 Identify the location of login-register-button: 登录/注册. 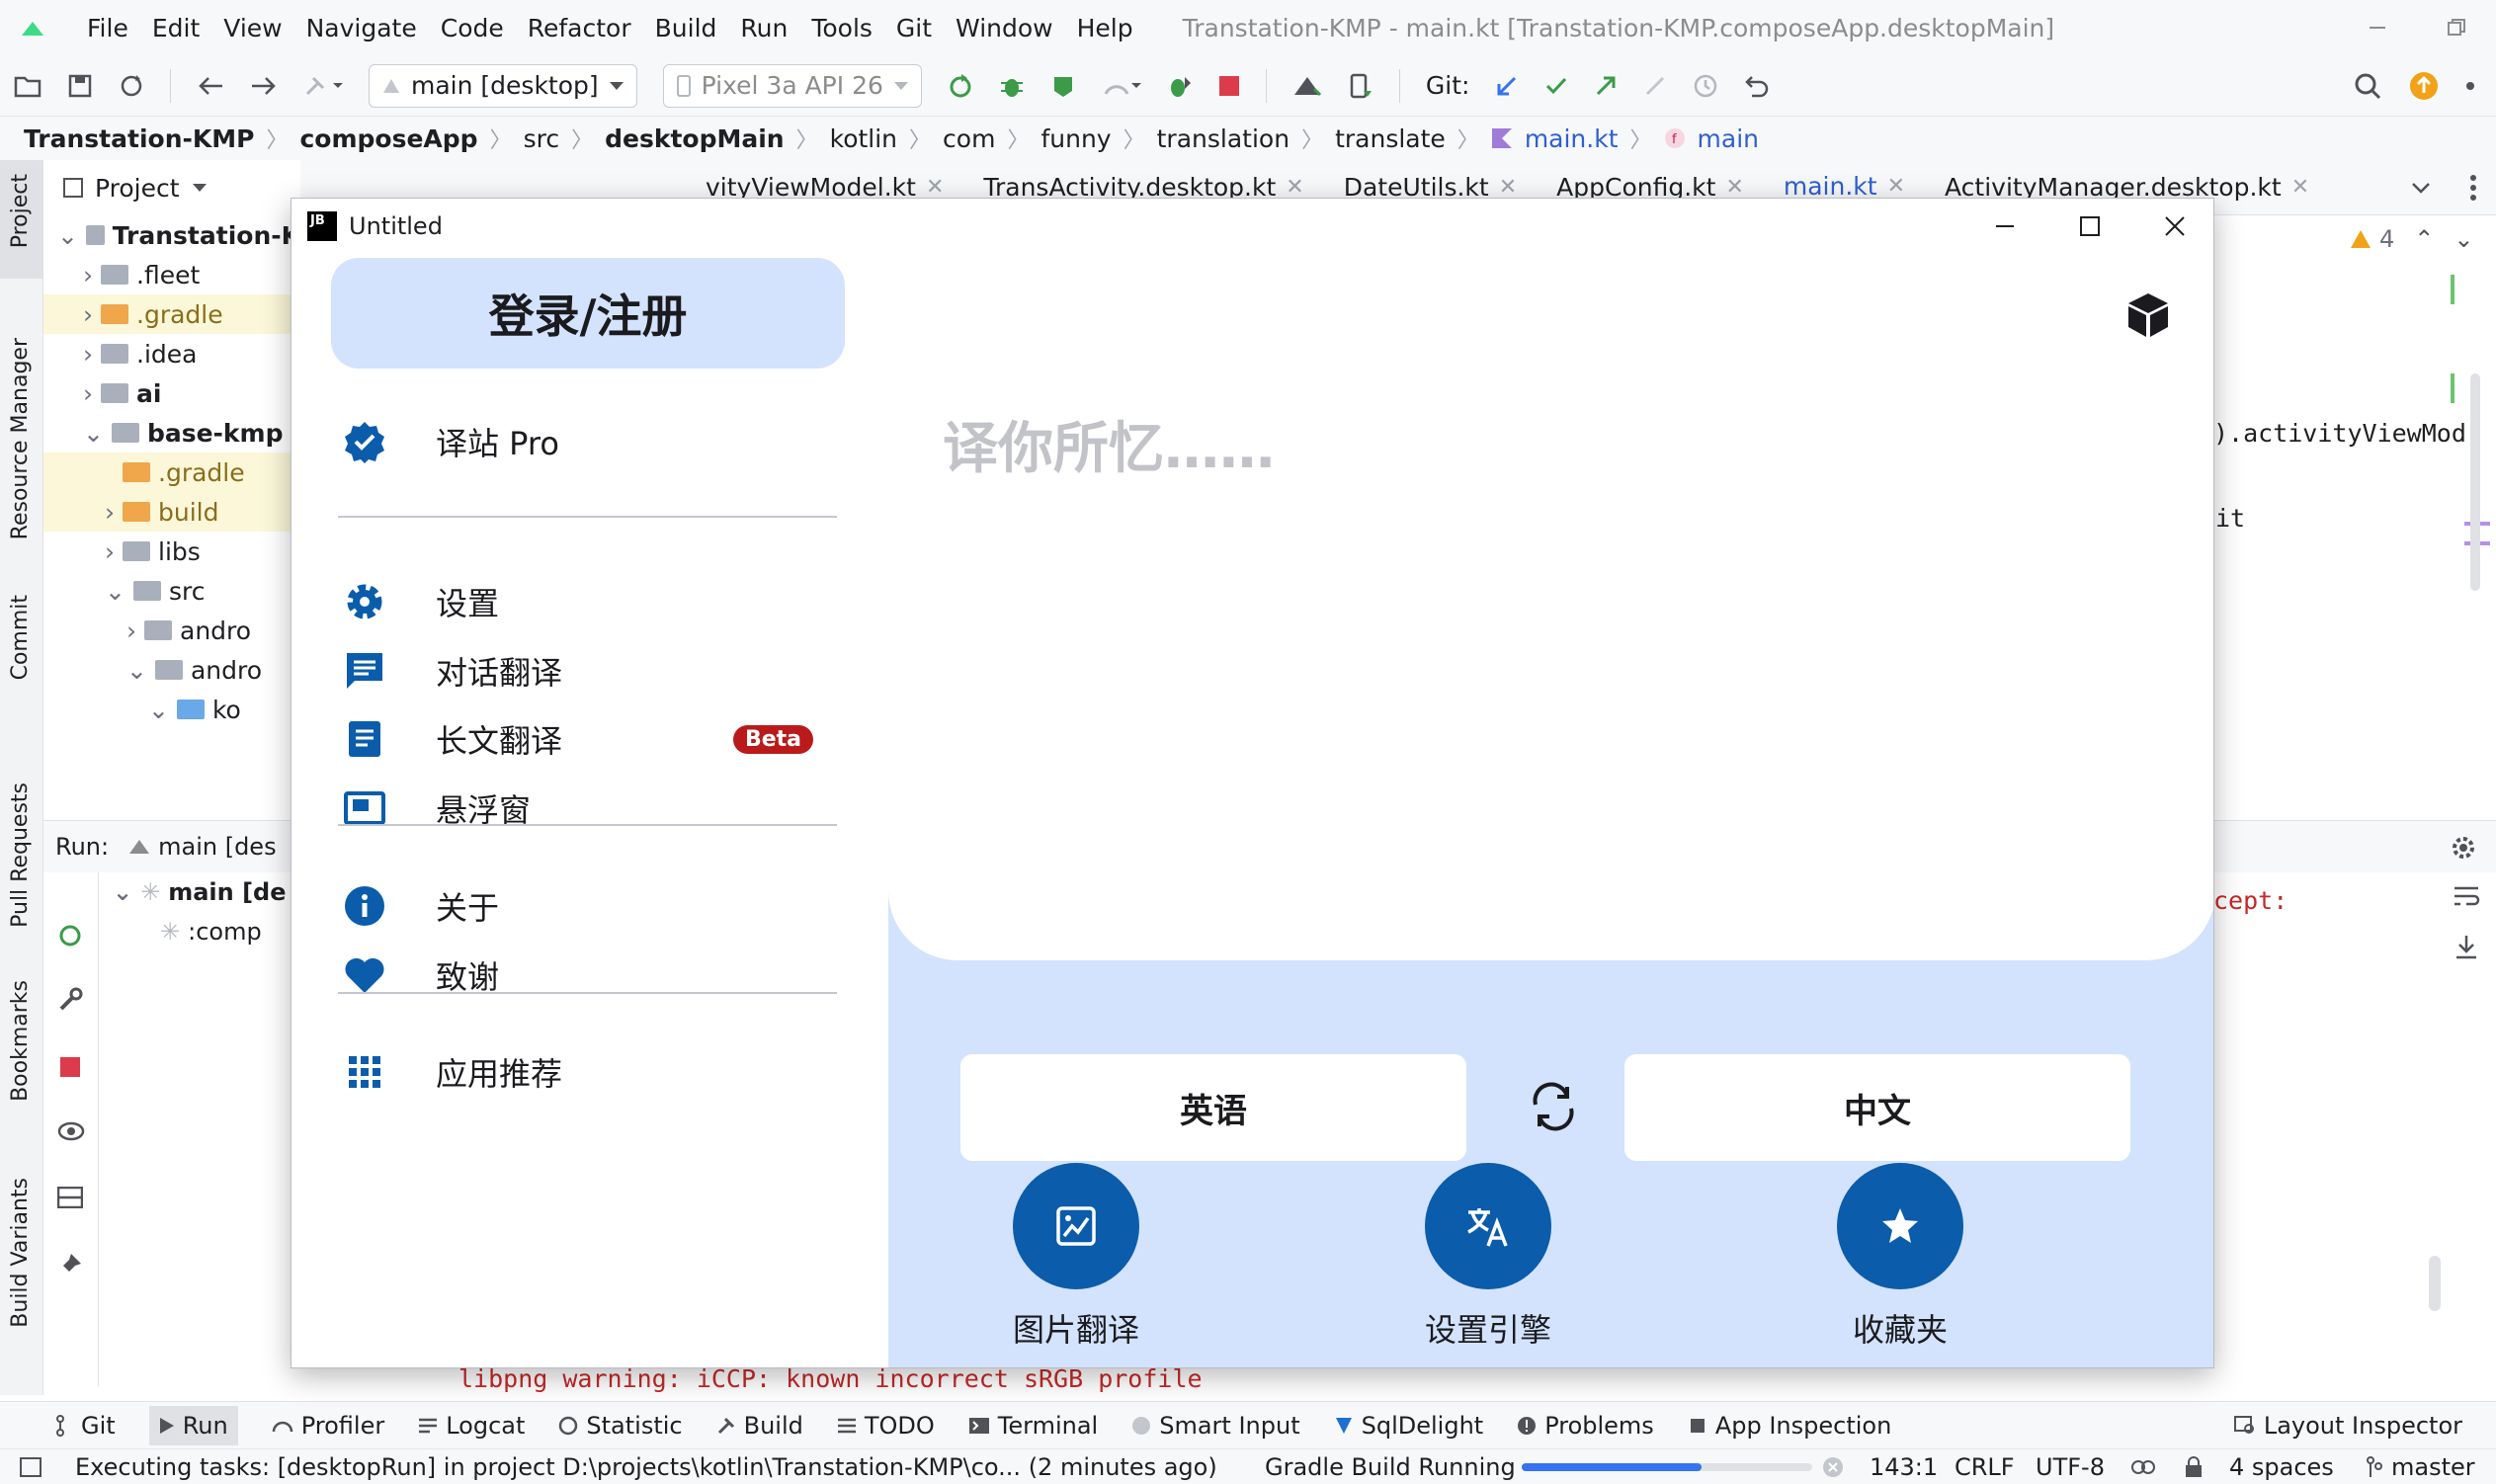
(588, 313).